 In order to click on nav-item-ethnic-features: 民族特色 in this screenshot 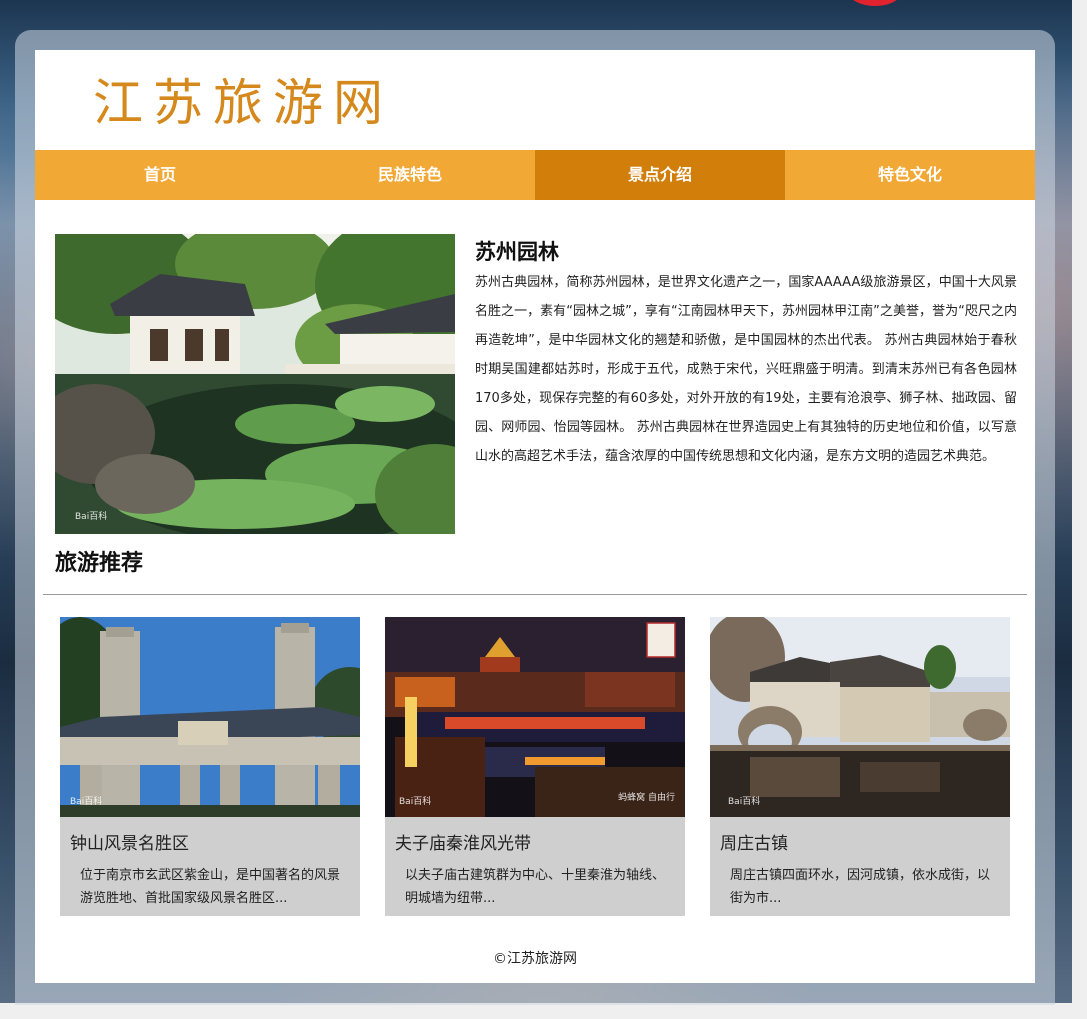, I will do `click(410, 175)`.